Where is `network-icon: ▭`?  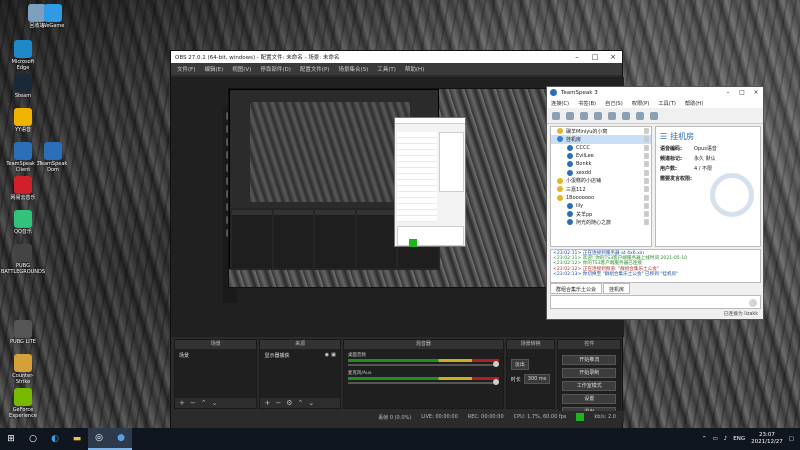
network-icon: ▭ is located at coordinates (715, 439).